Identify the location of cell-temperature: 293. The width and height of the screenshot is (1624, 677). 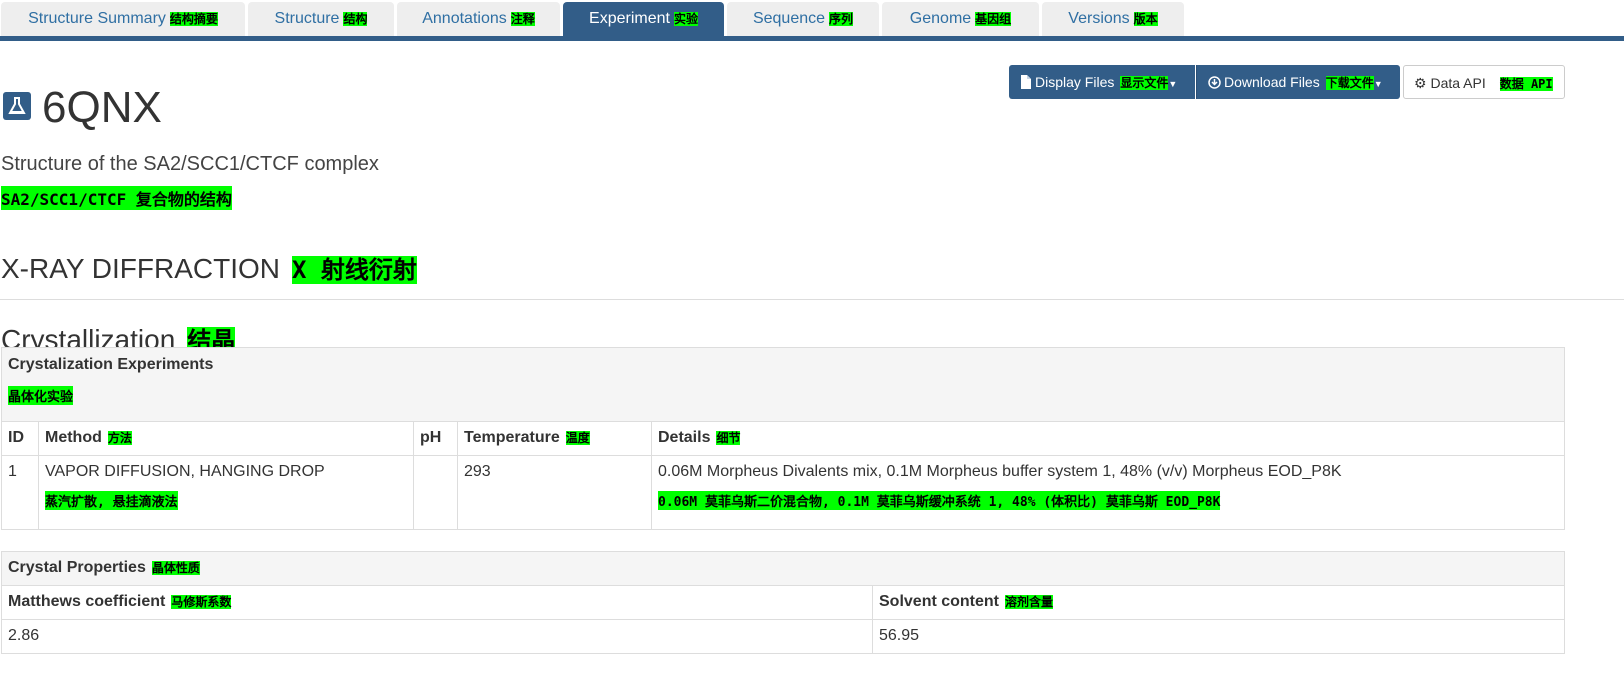
(554, 492).